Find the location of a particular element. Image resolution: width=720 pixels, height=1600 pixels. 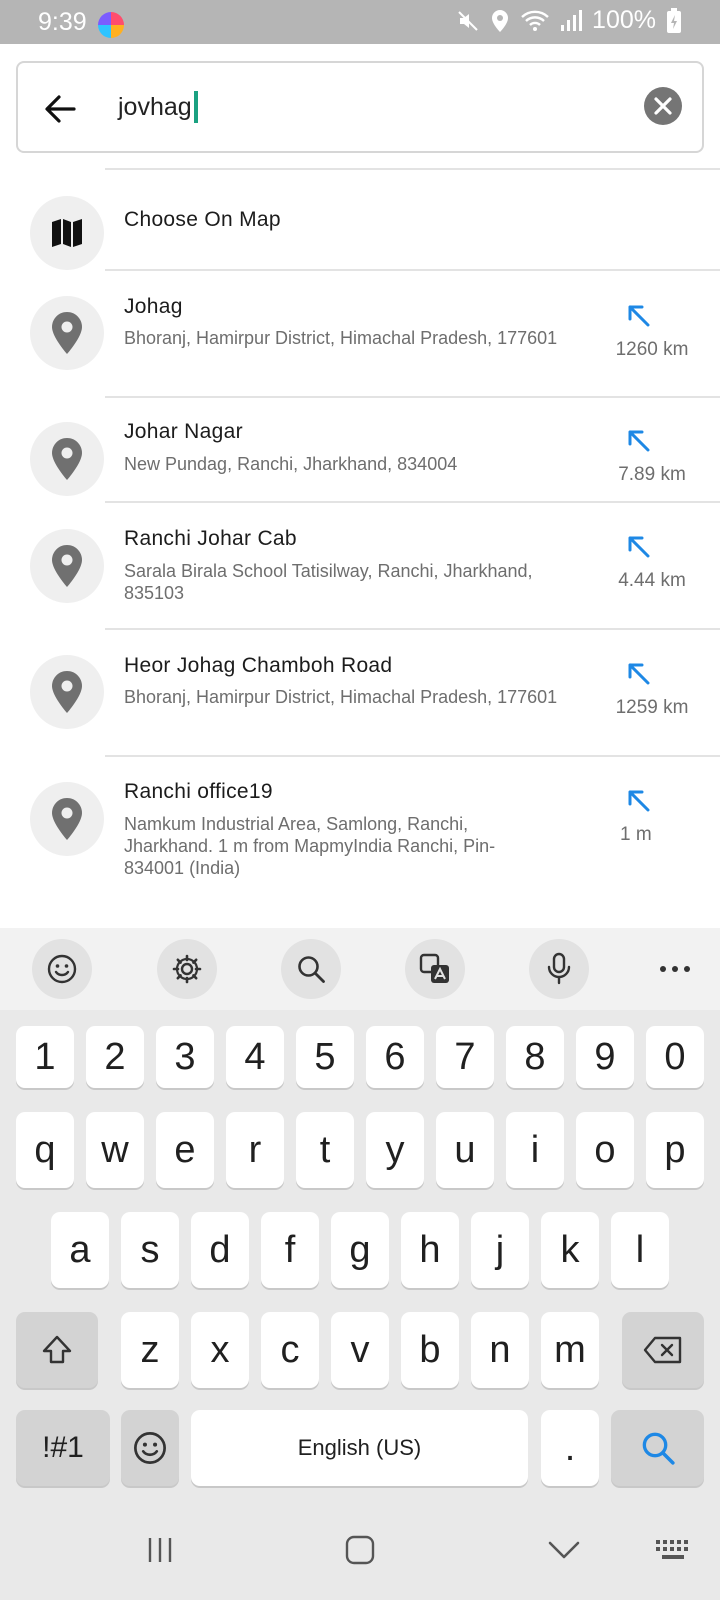

key-g: g is located at coordinates (360, 1250).